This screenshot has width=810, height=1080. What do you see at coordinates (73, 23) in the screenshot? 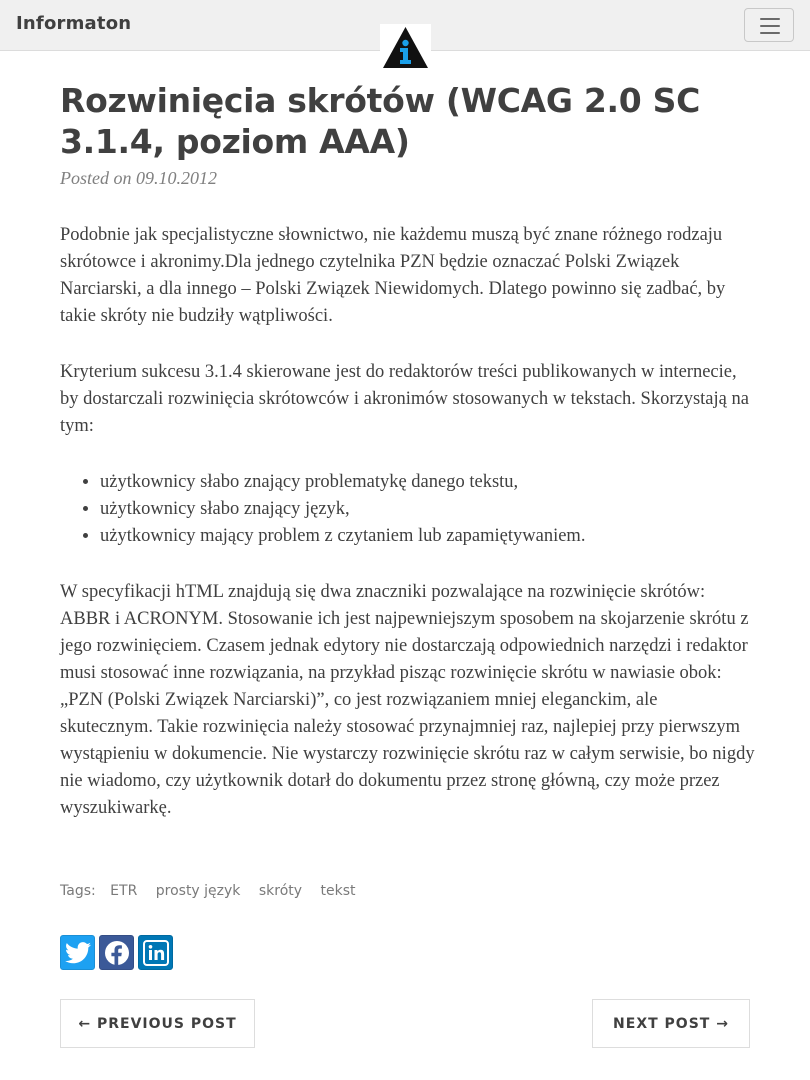
I see `brand-link: Informaton` at bounding box center [73, 23].